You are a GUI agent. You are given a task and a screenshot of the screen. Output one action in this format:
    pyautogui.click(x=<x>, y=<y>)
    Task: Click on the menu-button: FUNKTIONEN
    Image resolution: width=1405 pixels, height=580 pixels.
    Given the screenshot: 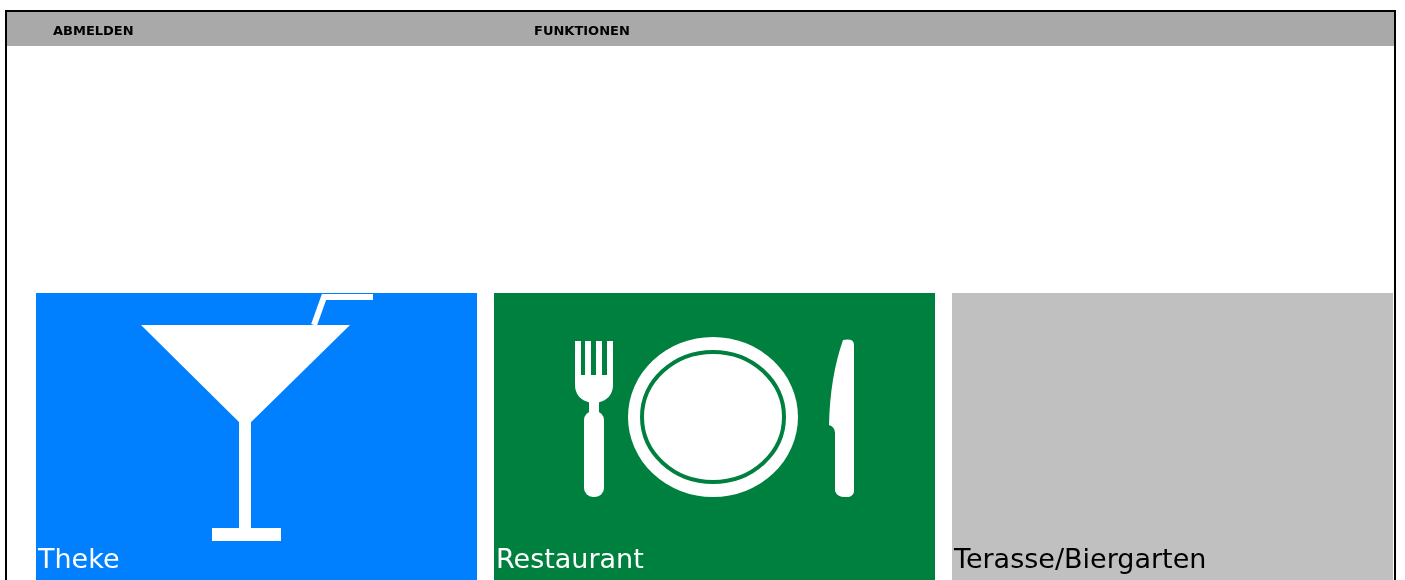 What is the action you would take?
    pyautogui.click(x=582, y=30)
    